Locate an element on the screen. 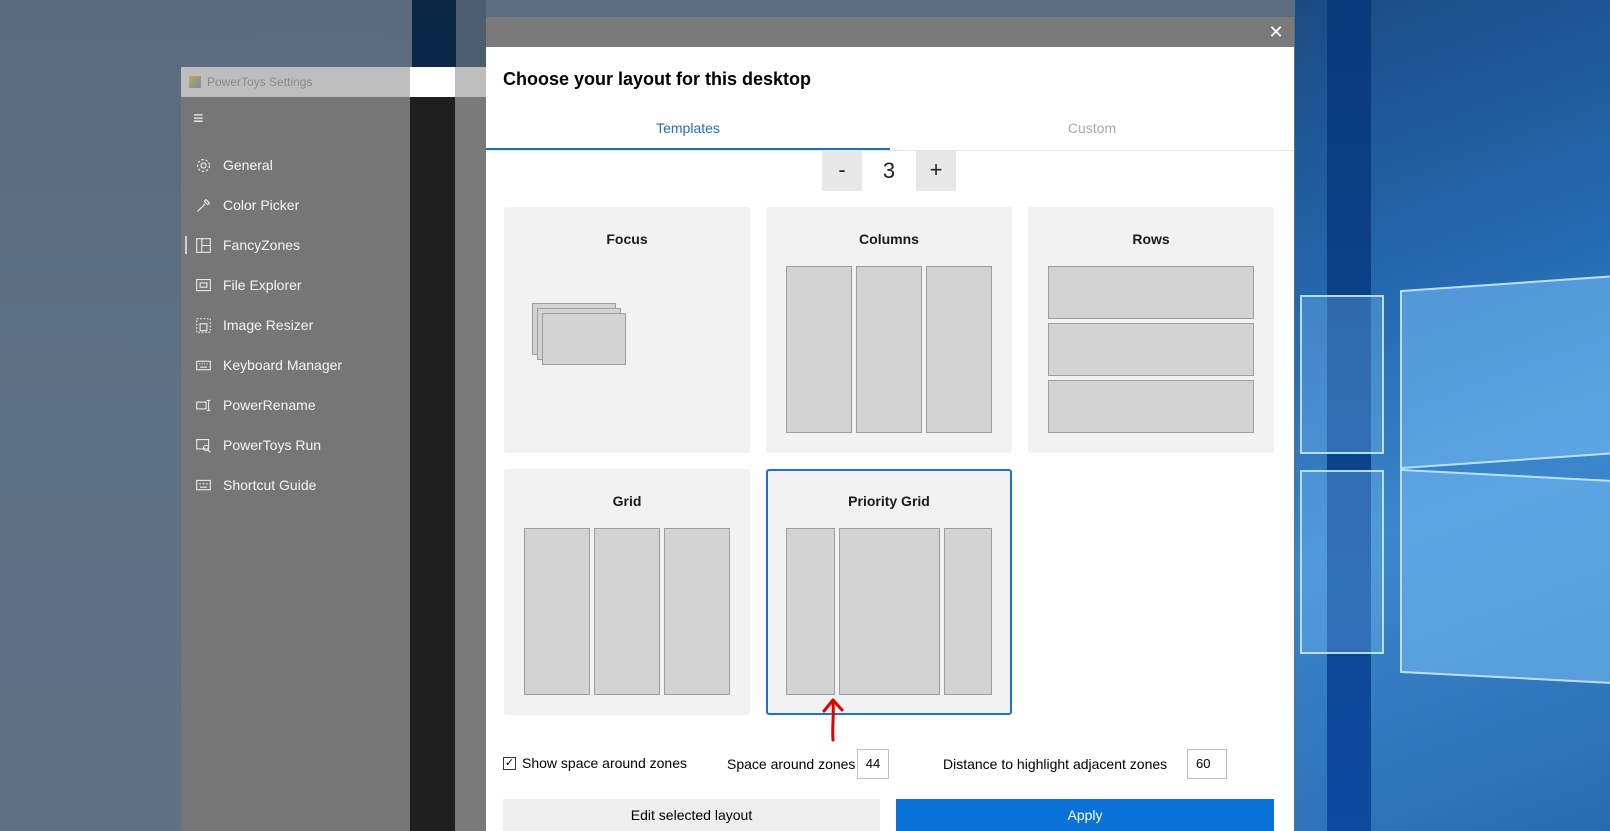 This screenshot has height=831, width=1610. sidebar-item-label: Keyboard Manager is located at coordinates (283, 365).